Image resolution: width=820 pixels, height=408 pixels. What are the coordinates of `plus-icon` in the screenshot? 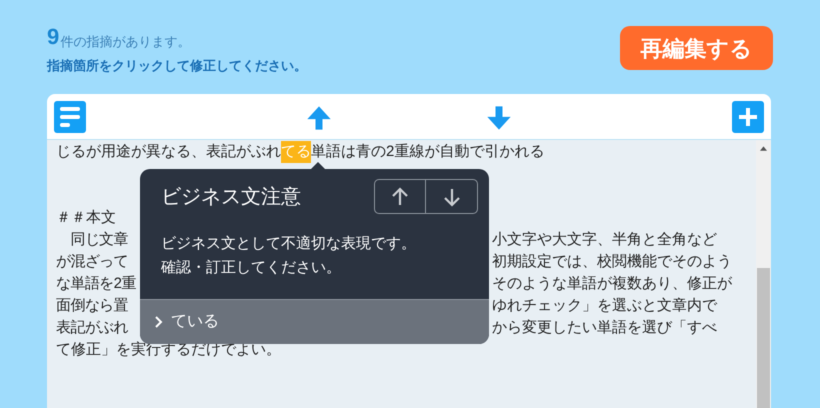 It's located at (748, 116).